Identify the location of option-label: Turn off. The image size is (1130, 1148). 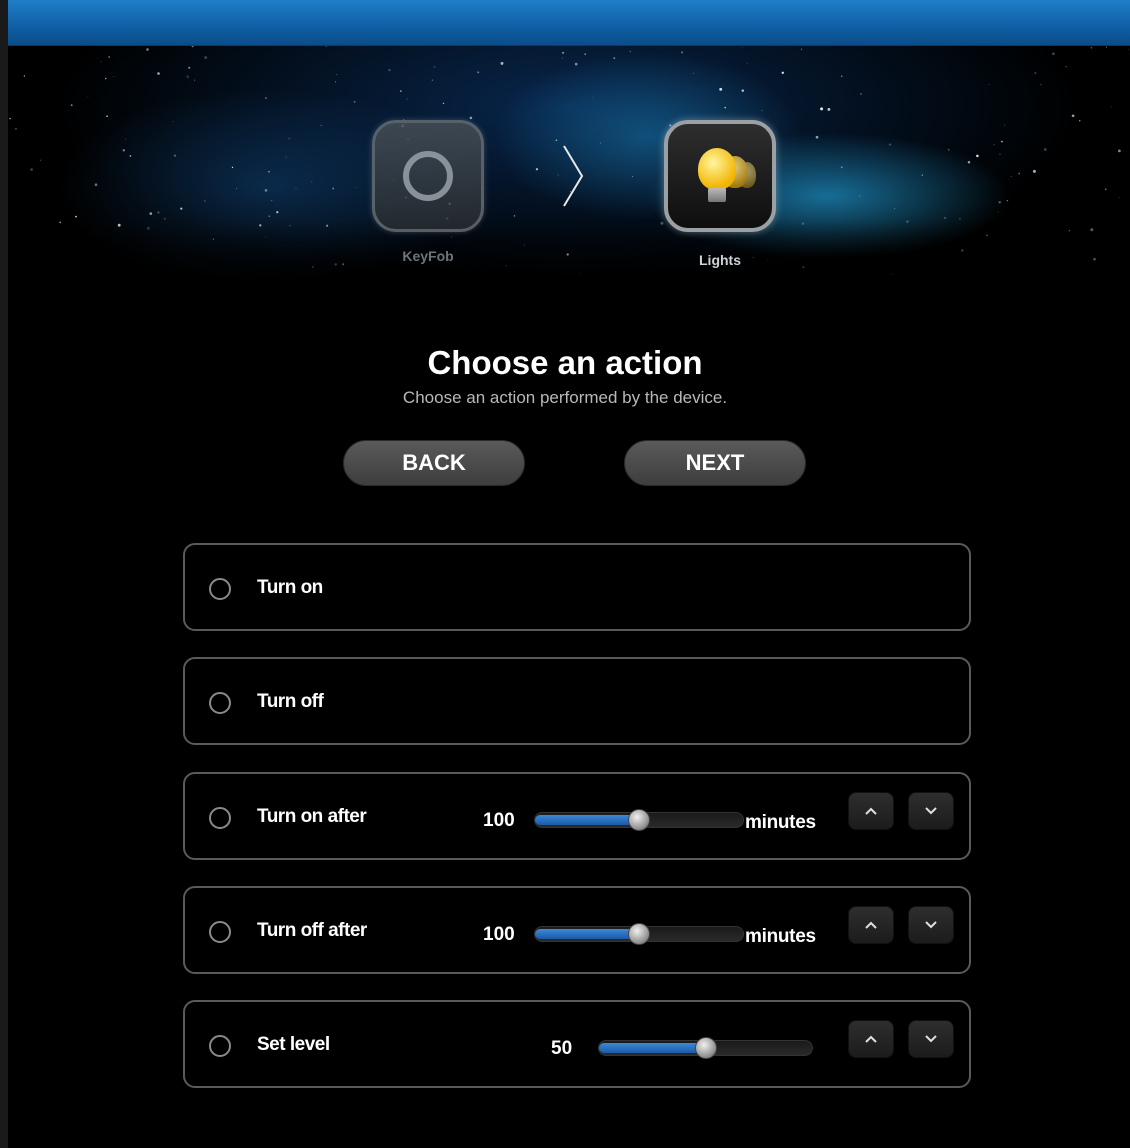
(290, 701).